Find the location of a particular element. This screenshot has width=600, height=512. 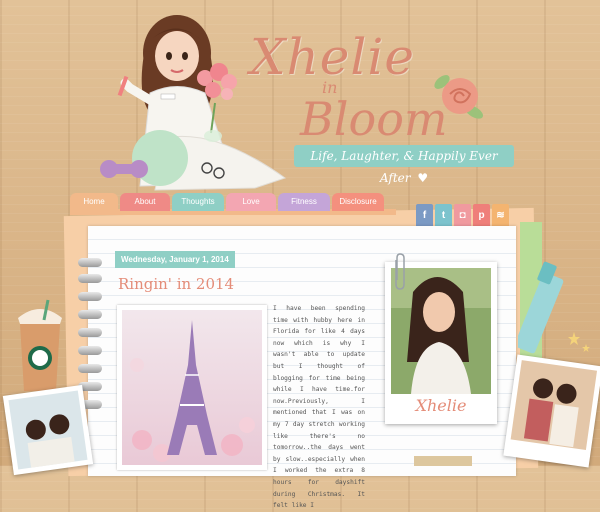

nav-item-about: About is located at coordinates (145, 202).